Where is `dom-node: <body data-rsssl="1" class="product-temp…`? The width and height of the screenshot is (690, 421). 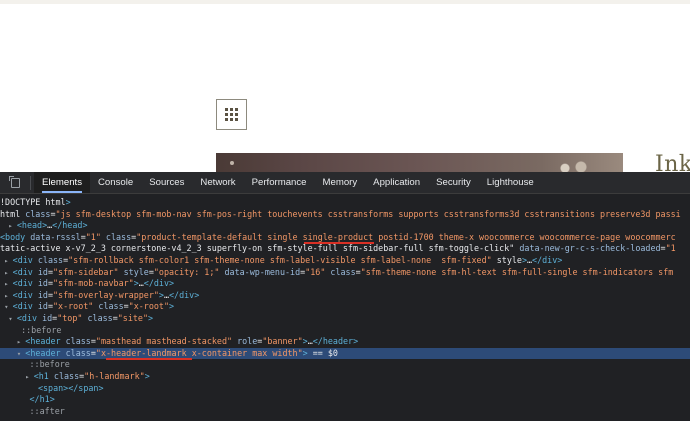 dom-node: <body data-rsssl="1" class="product-temp… is located at coordinates (345, 238).